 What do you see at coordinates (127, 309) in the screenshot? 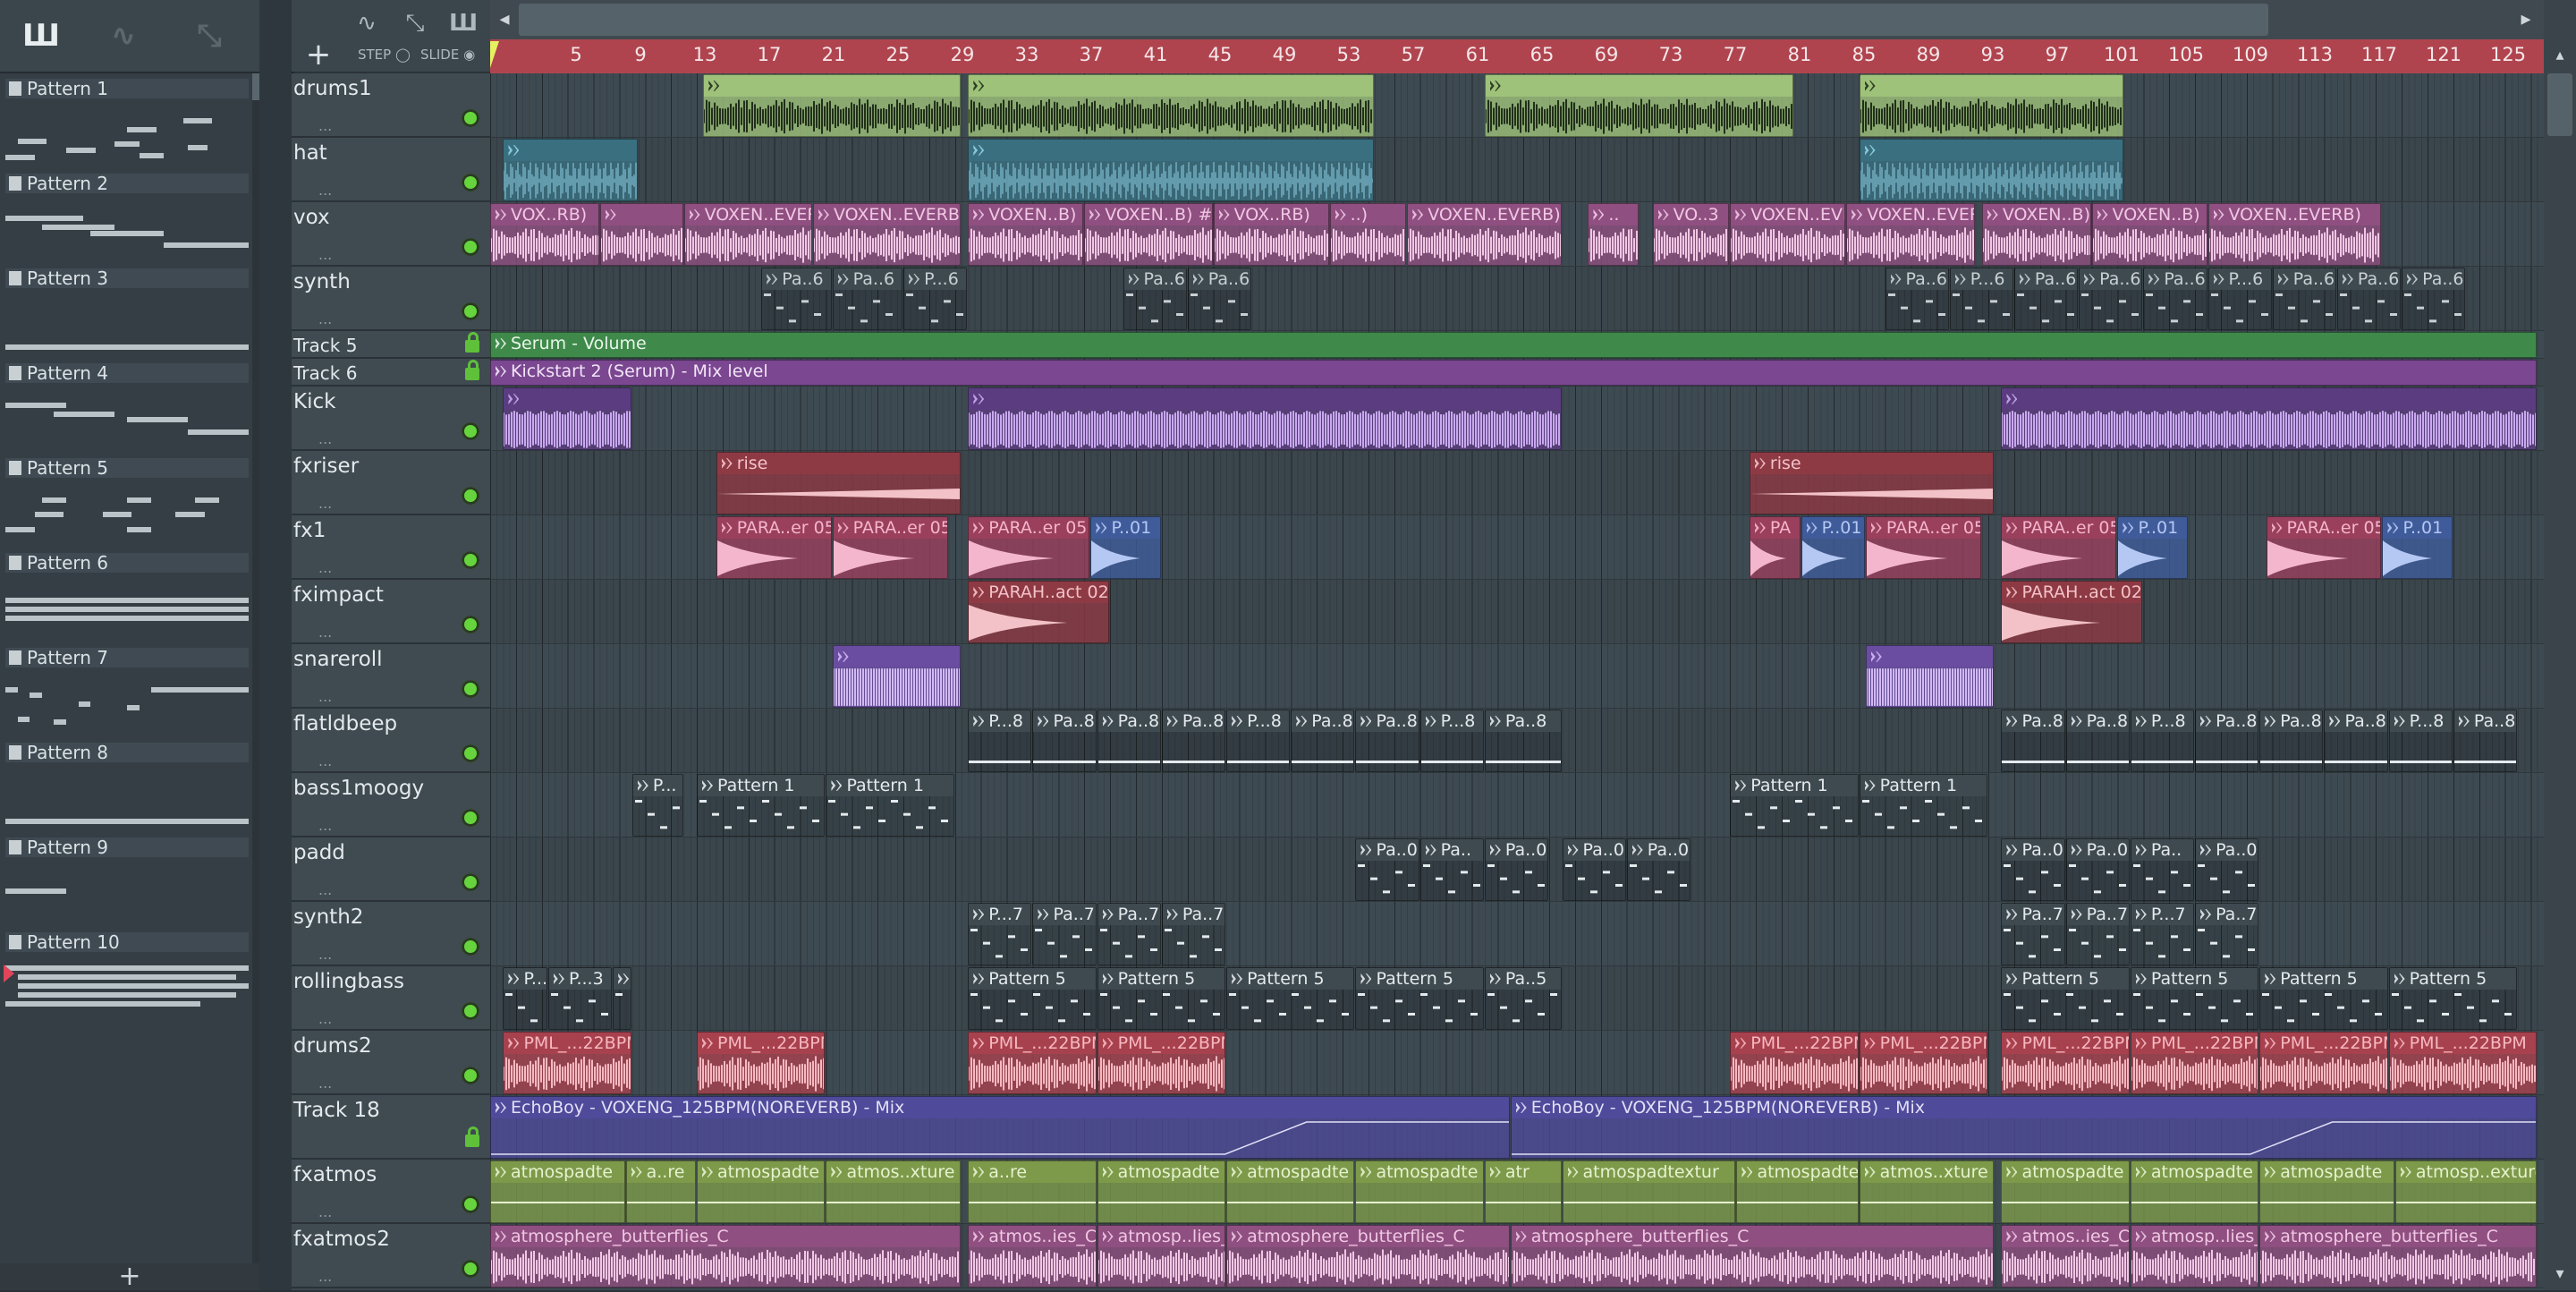
I see `pattern-item: Pattern 3` at bounding box center [127, 309].